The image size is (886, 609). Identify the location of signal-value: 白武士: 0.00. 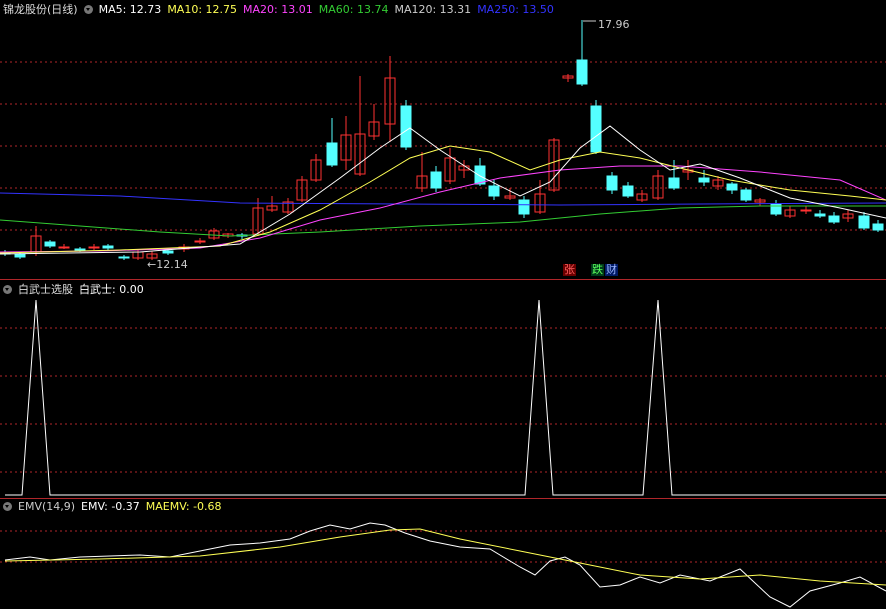
(111, 289).